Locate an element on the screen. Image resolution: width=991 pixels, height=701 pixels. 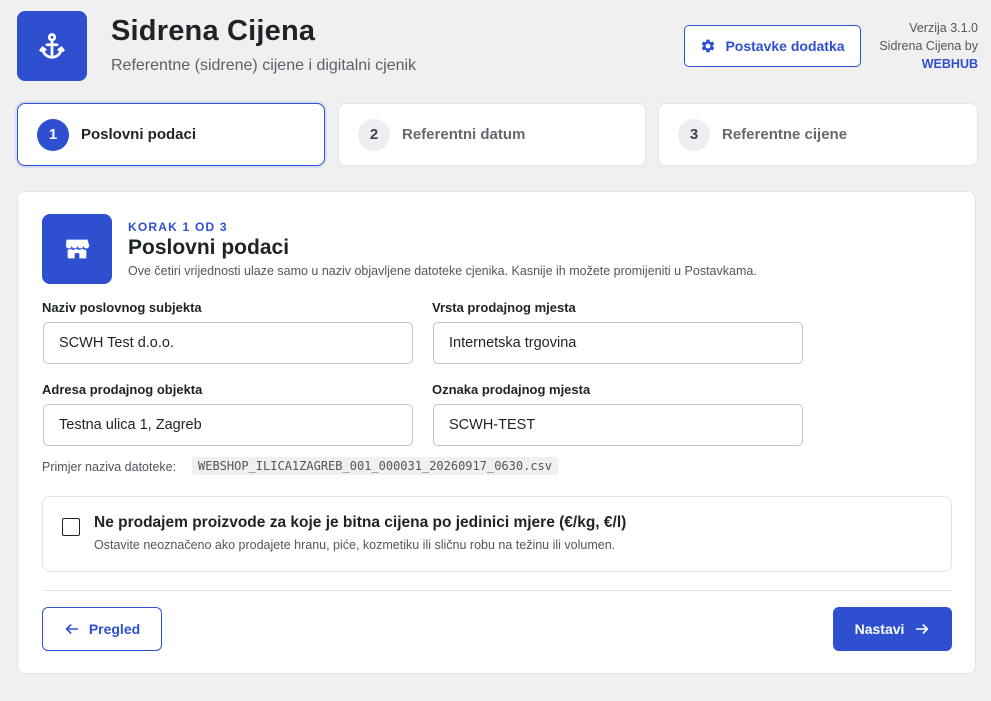
location-code-label: Oznaka prodajnog mjesta is located at coordinates (511, 389).